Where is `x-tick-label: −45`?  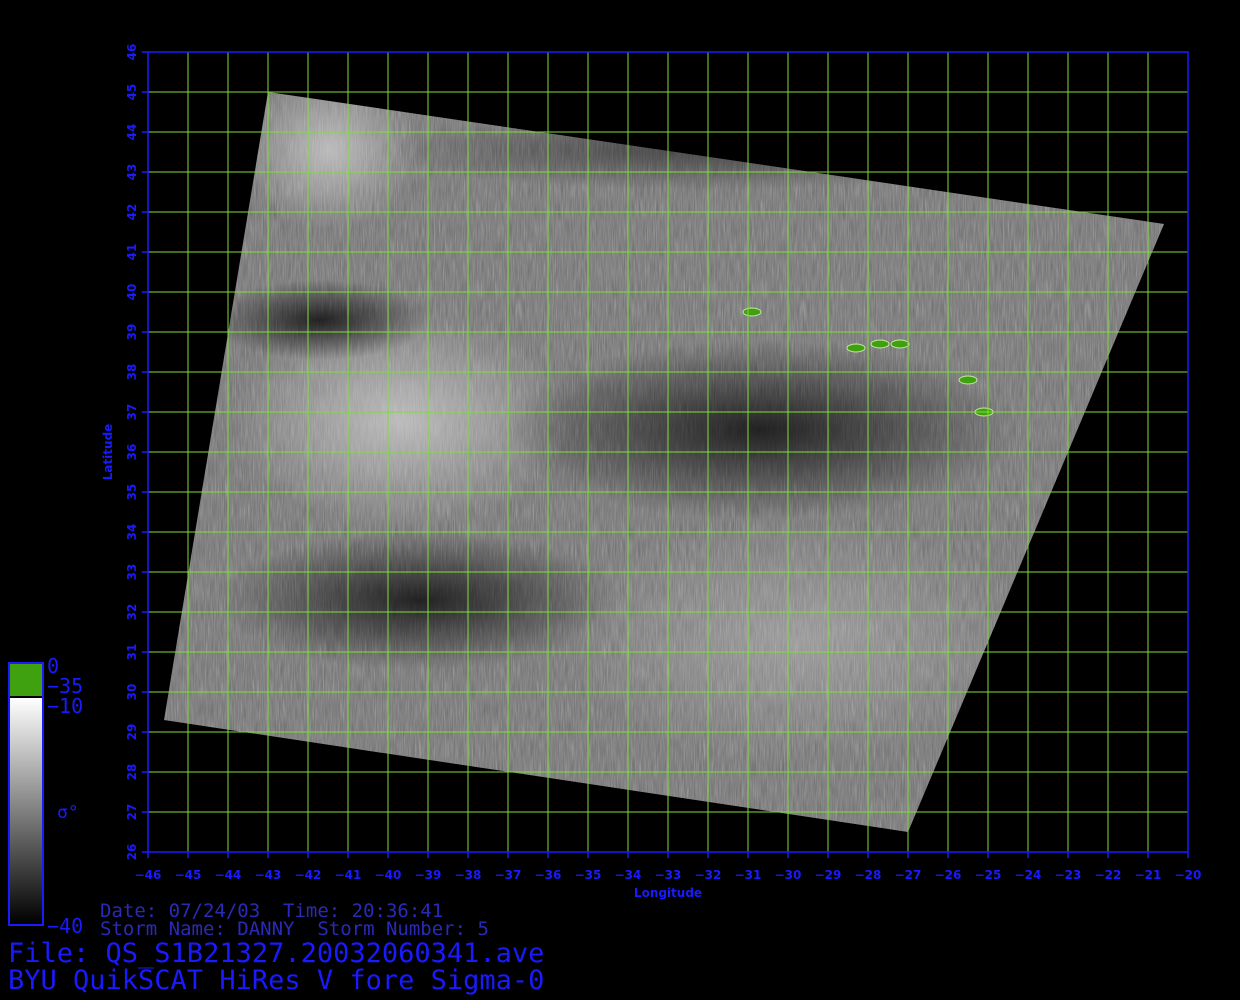
x-tick-label: −45 is located at coordinates (188, 875).